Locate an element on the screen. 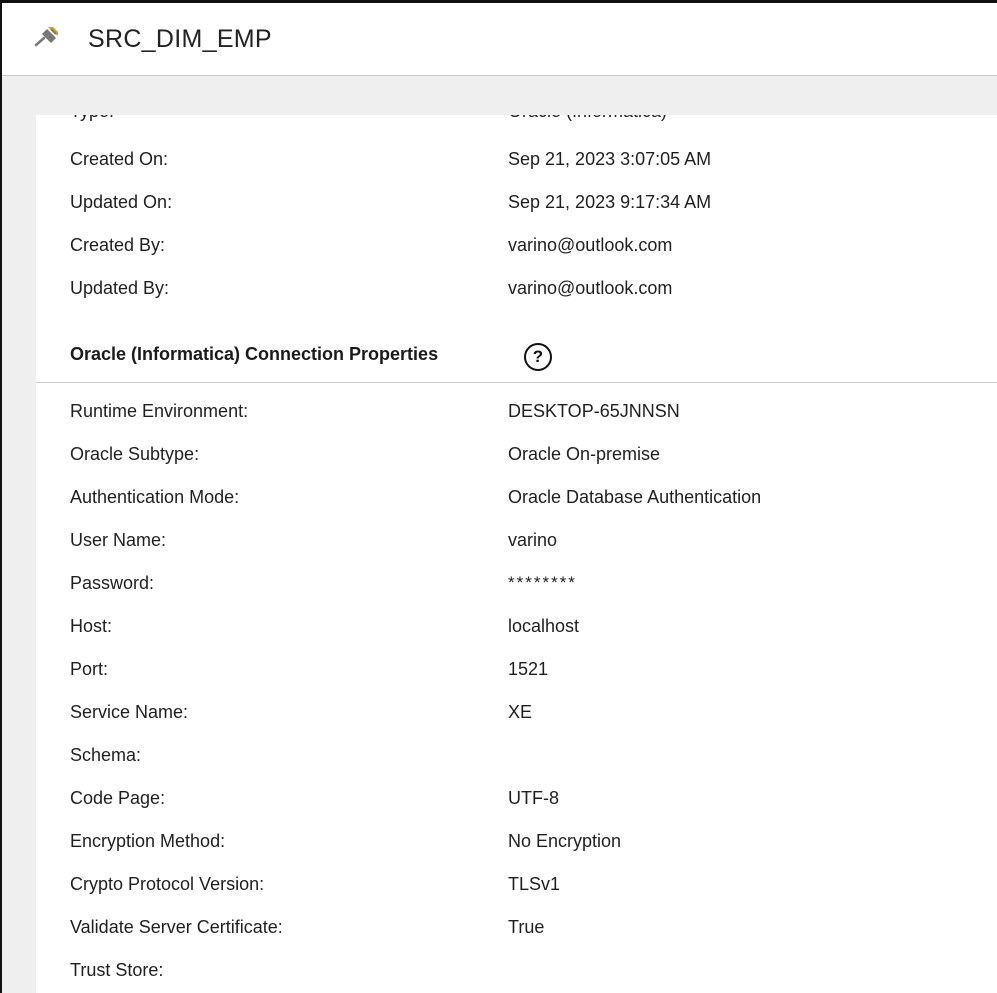 The width and height of the screenshot is (997, 993). property-label: Created On: is located at coordinates (119, 159).